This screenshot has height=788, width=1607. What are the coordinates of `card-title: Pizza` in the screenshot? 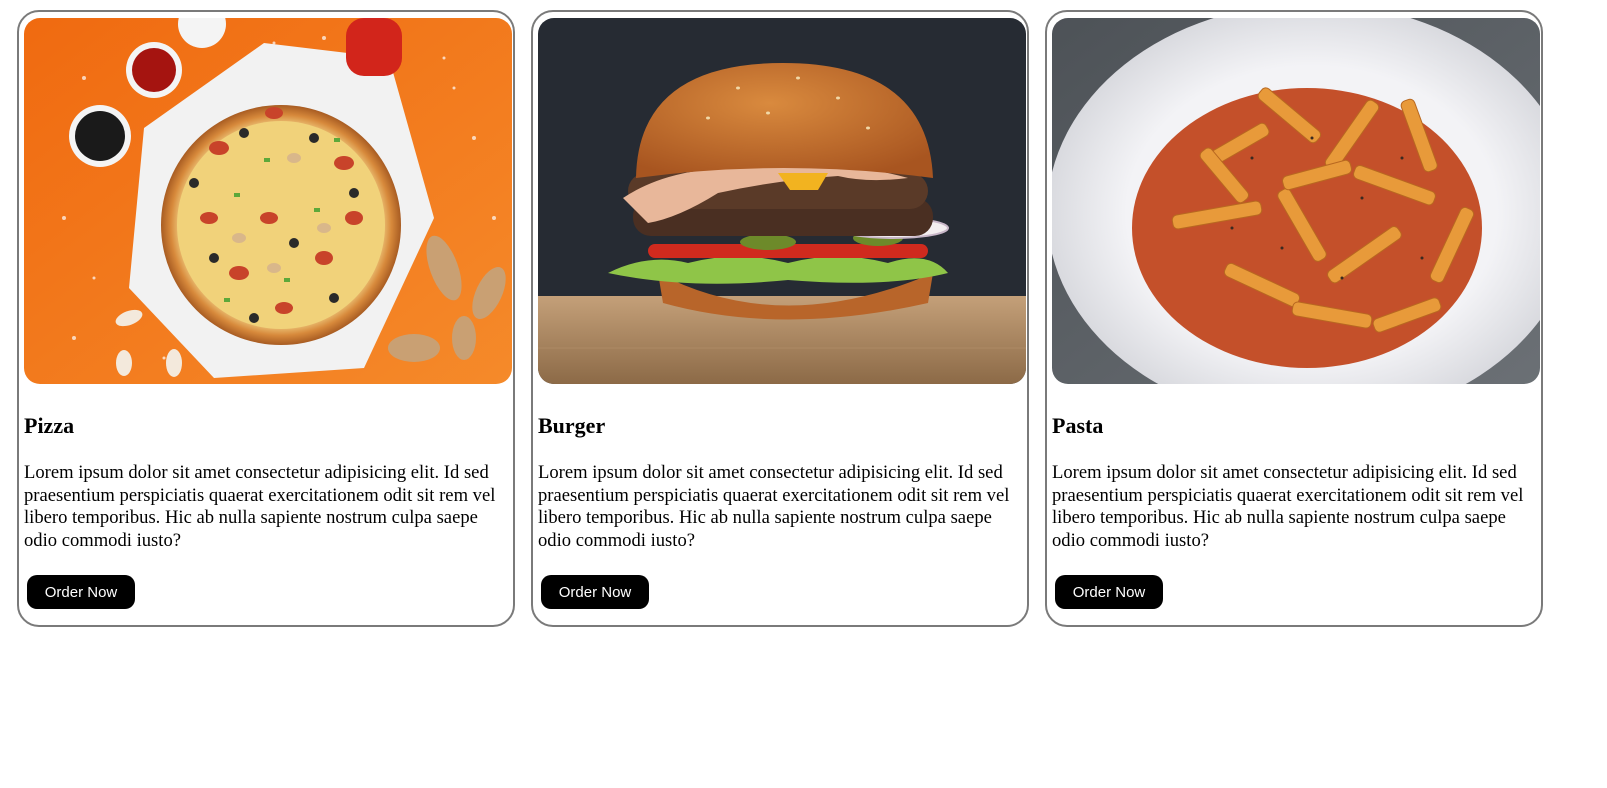 It's located at (49, 425).